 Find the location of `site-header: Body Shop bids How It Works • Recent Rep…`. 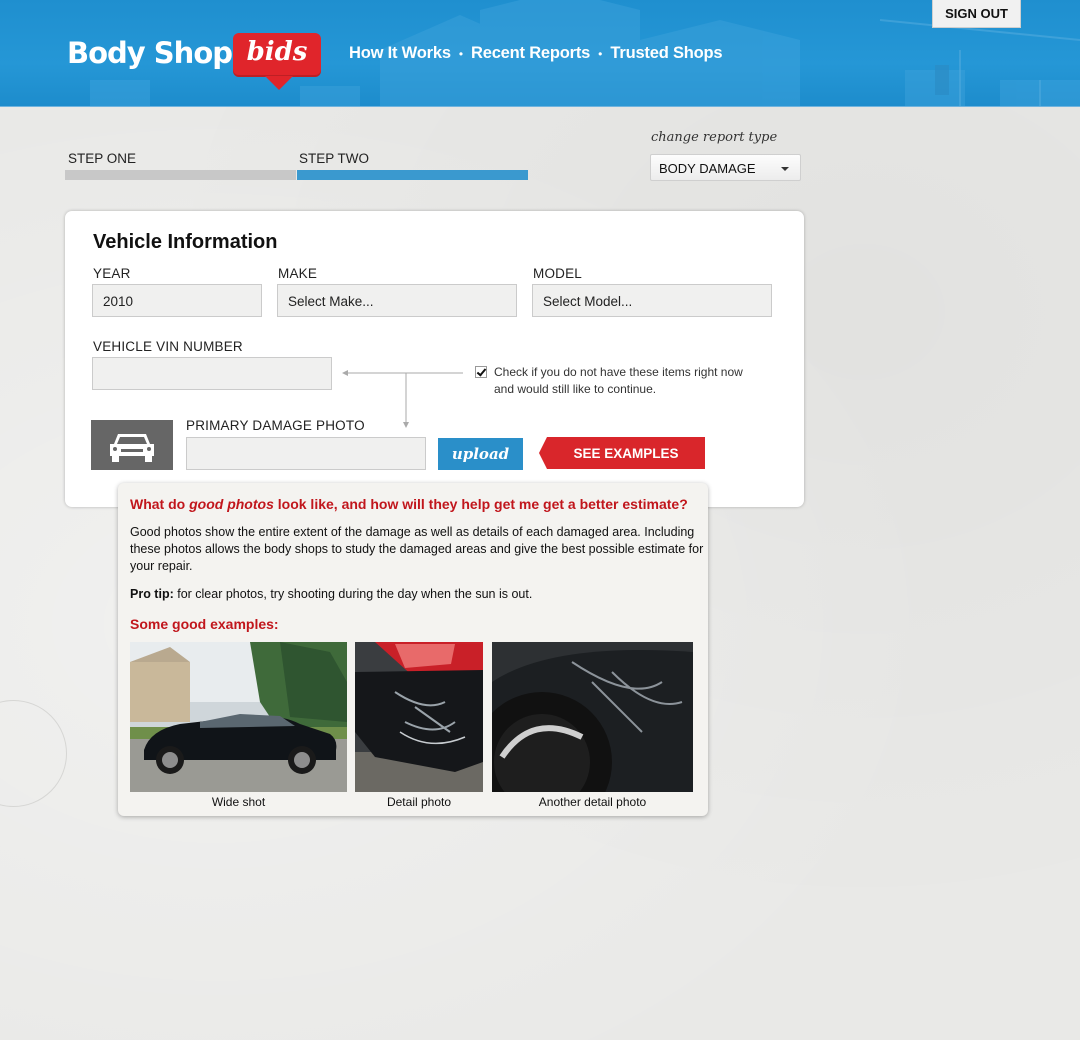

site-header: Body Shop bids How It Works • Recent Rep… is located at coordinates (540, 53).